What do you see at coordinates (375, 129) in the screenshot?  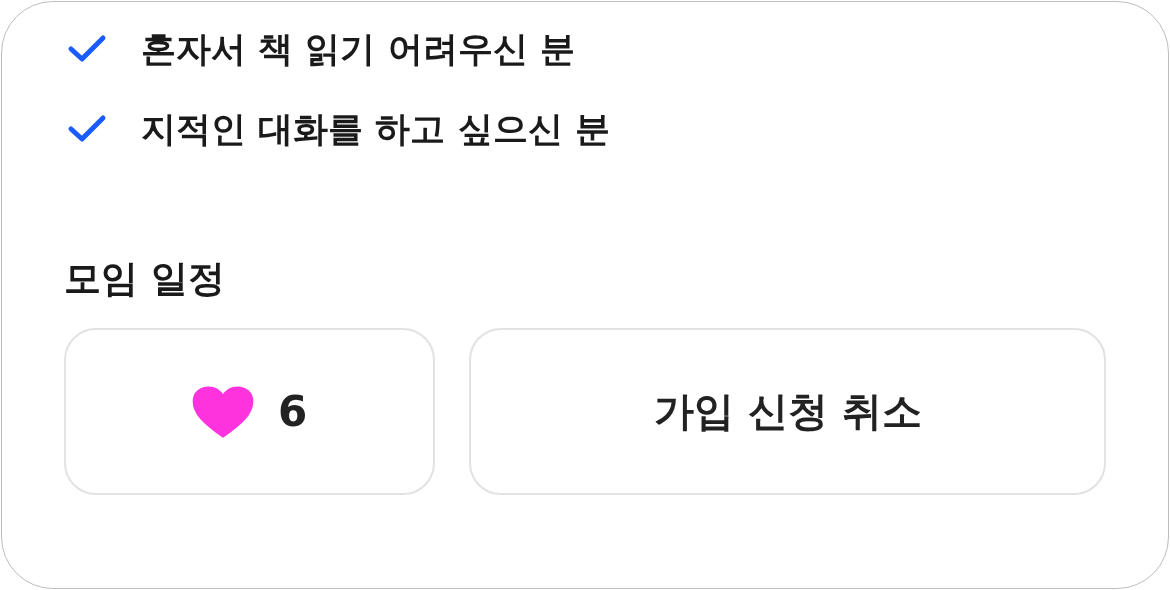 I see `checklist-item-text: 지적인 대화를 하고 싶으신 분` at bounding box center [375, 129].